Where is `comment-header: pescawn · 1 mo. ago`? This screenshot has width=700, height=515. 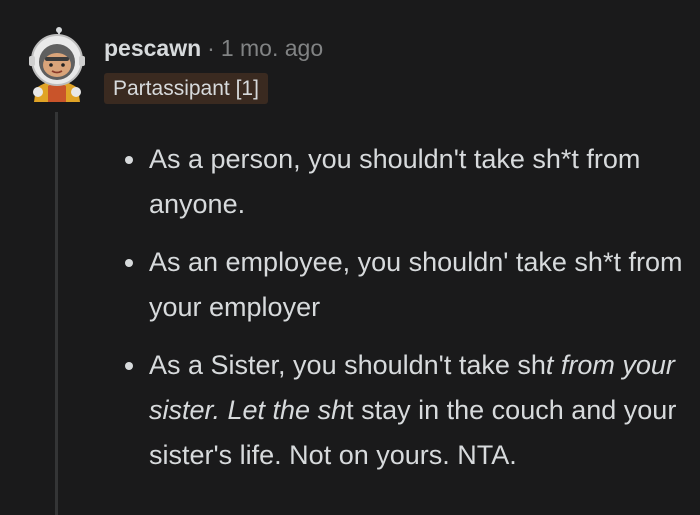 comment-header: pescawn · 1 mo. ago is located at coordinates (213, 48).